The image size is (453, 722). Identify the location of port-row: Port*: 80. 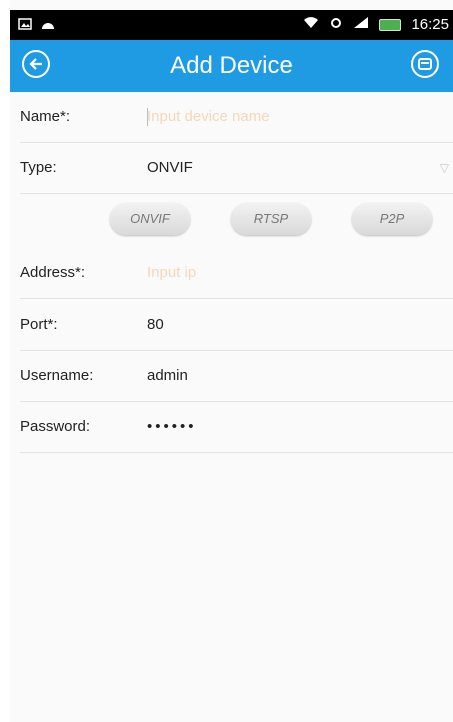
(236, 325).